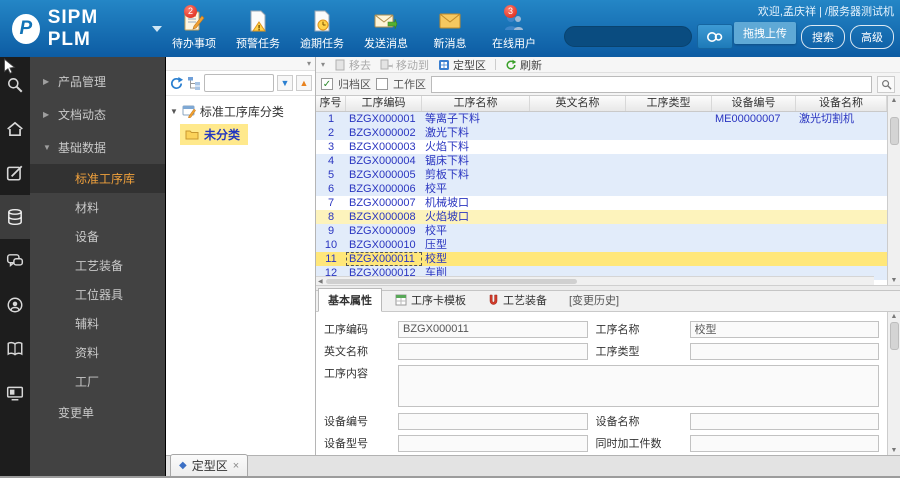  Describe the element at coordinates (323, 64) in the screenshot. I see `panel-collapse-chevron: ▾` at that location.